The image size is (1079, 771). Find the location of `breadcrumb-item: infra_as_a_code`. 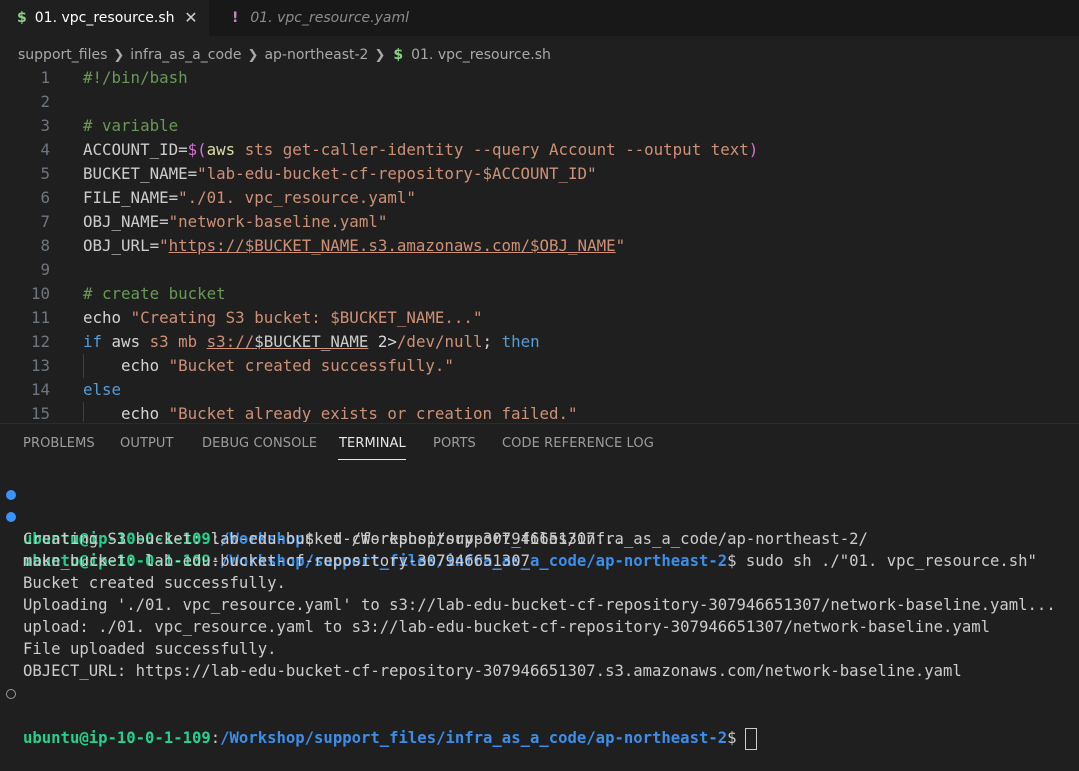

breadcrumb-item: infra_as_a_code is located at coordinates (185, 55).